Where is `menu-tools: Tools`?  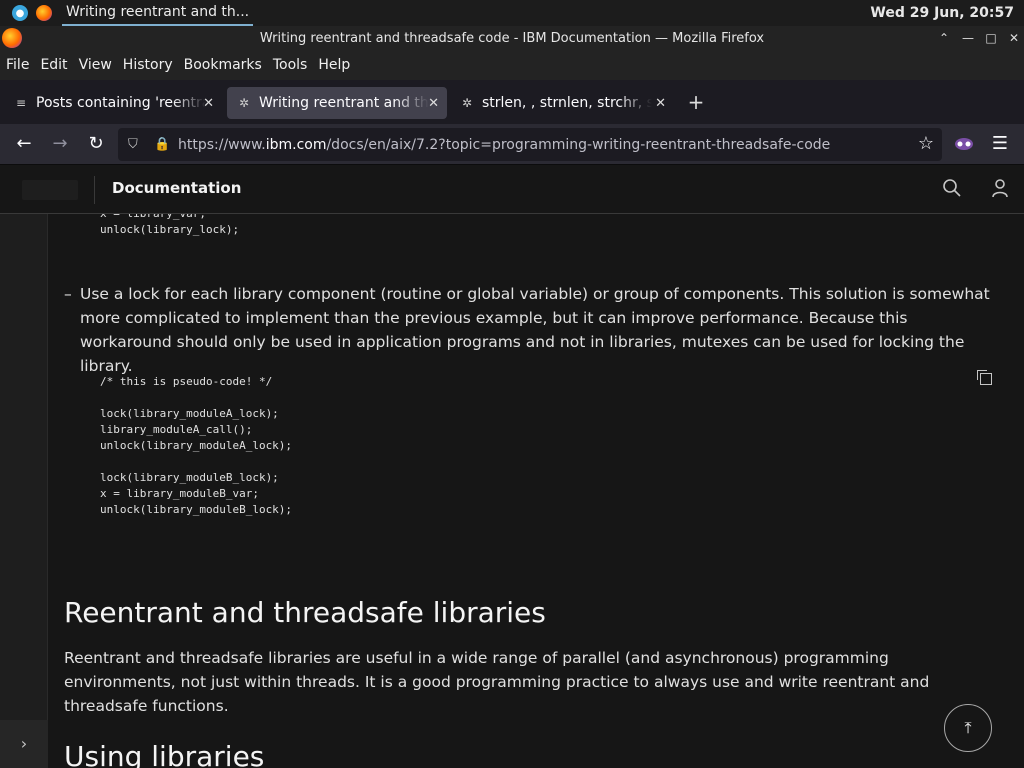
menu-tools: Tools is located at coordinates (290, 65).